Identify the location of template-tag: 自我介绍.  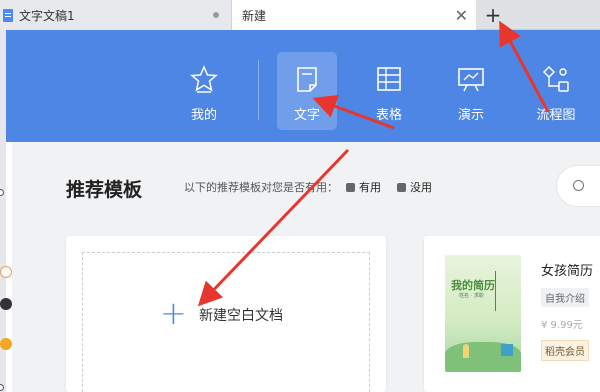
(565, 297).